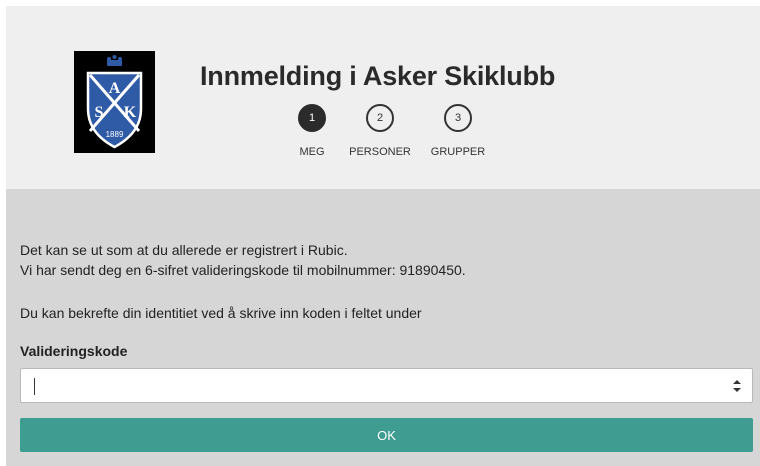 The width and height of the screenshot is (760, 466). I want to click on step-3-number: 3, so click(458, 118).